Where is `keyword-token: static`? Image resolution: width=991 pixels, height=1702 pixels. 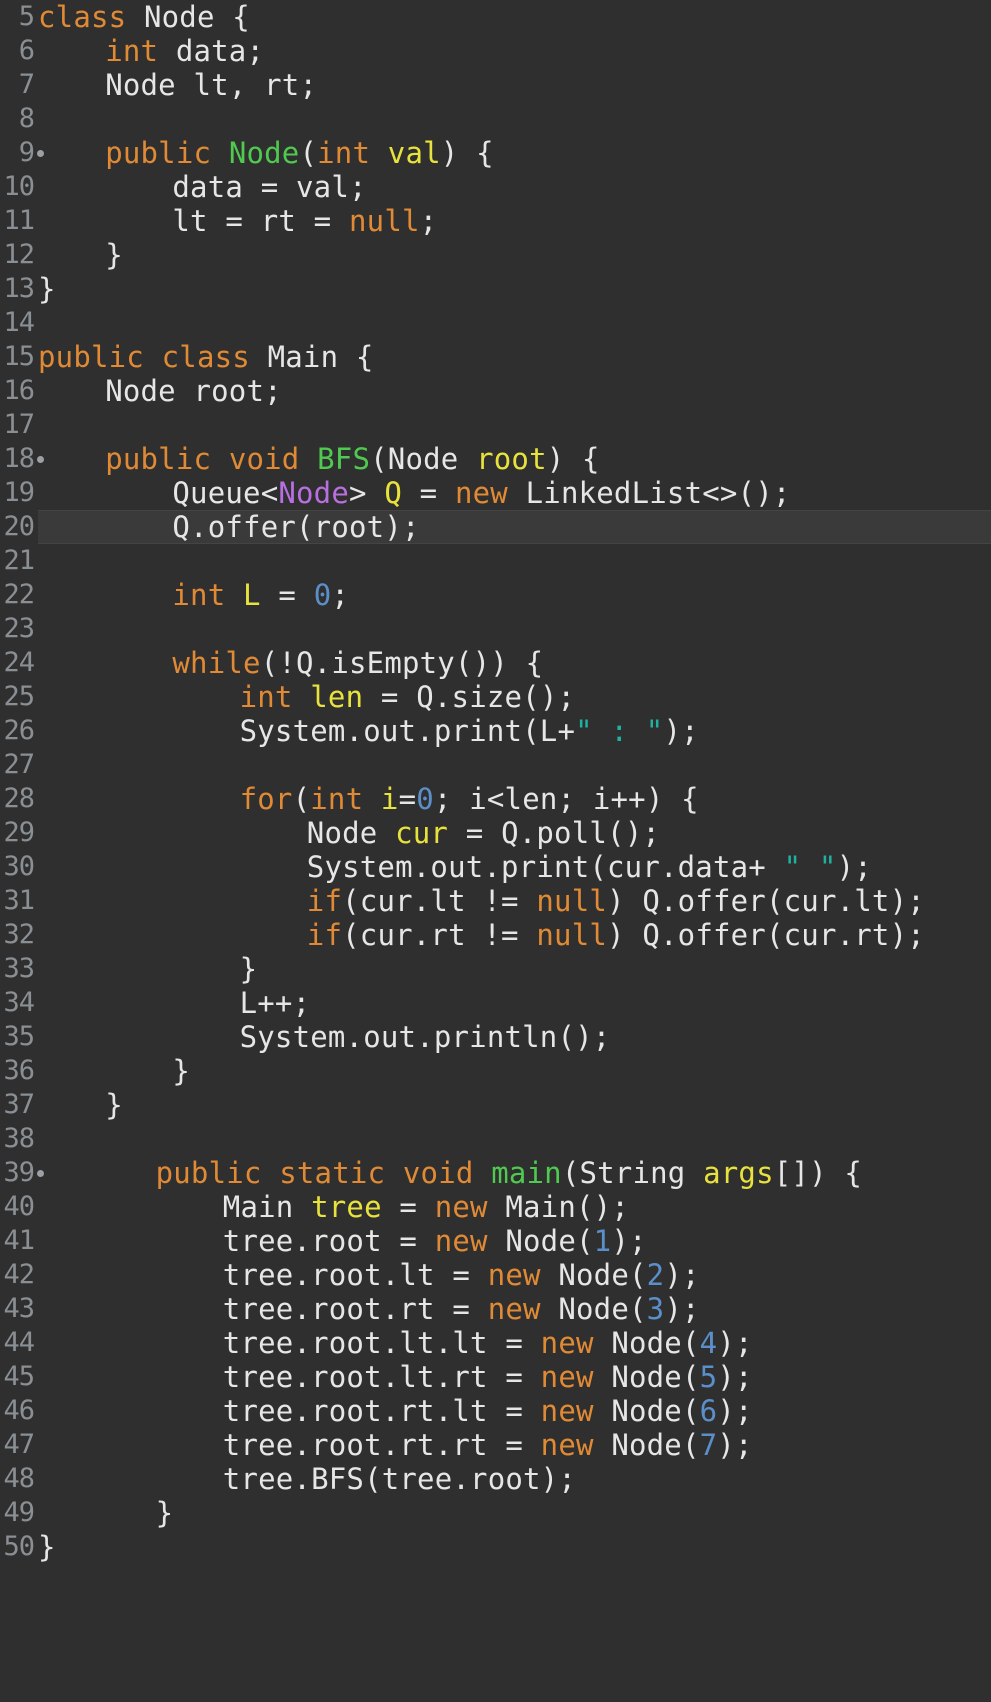 keyword-token: static is located at coordinates (332, 1173).